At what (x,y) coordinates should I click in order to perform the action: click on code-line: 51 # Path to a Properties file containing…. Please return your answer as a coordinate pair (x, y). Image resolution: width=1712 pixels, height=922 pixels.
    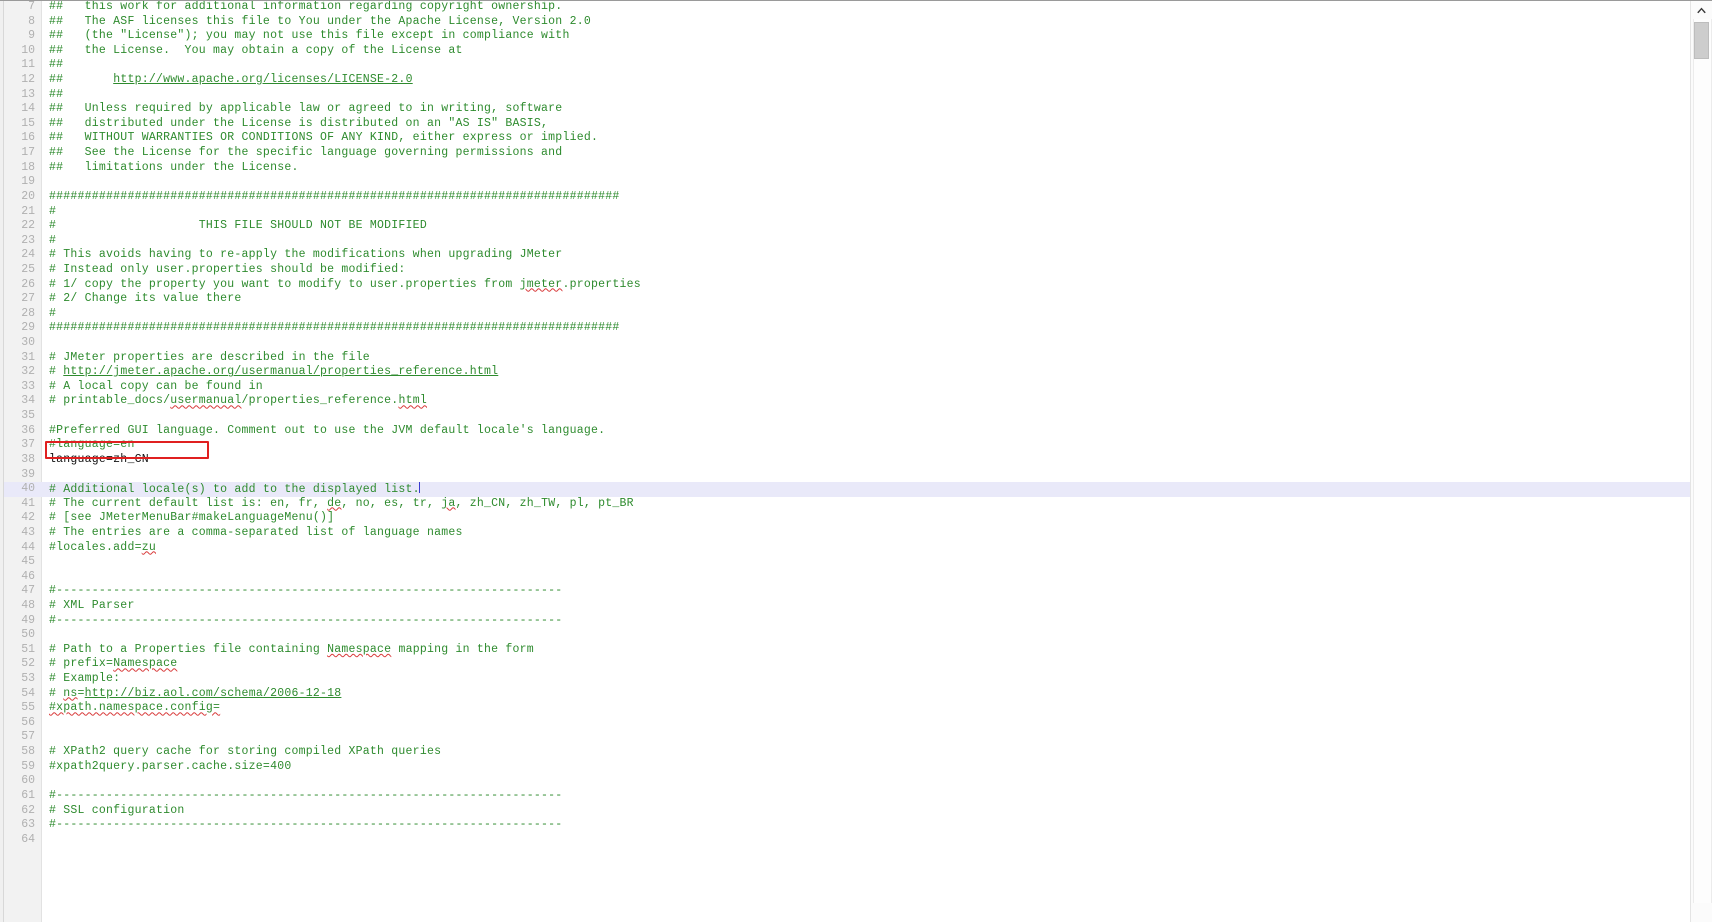
    Looking at the image, I should click on (858, 650).